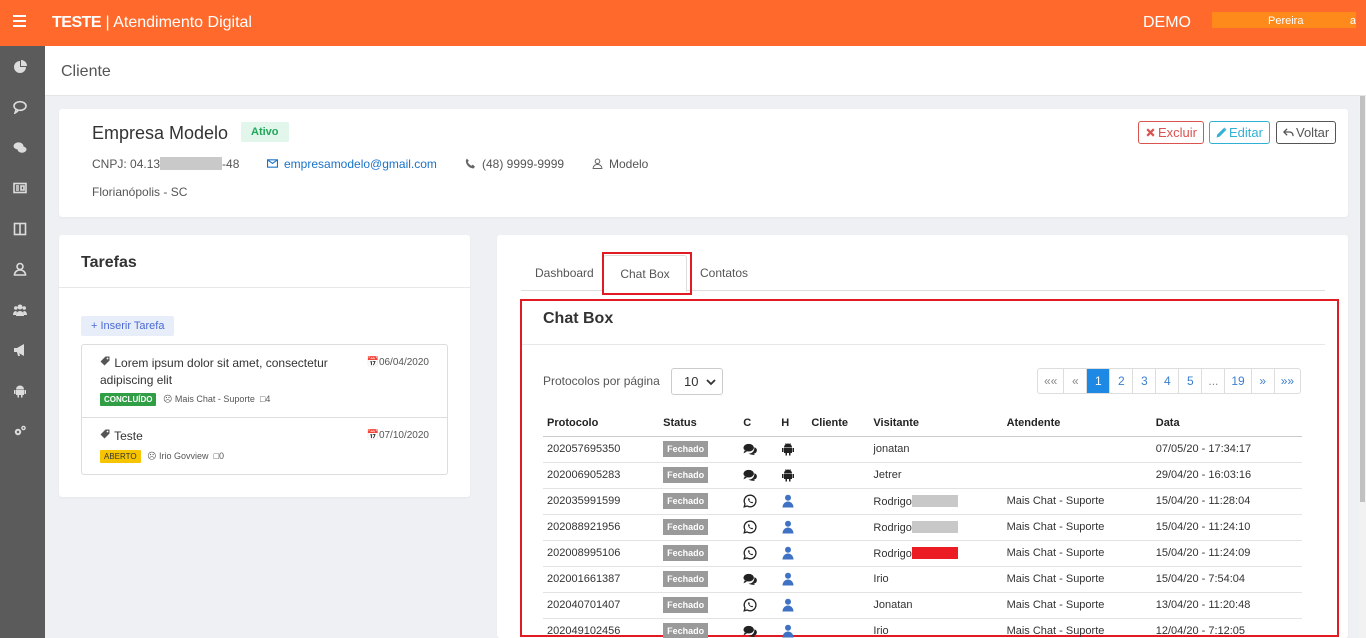 Image resolution: width=1366 pixels, height=638 pixels. I want to click on page-scrollbar, so click(1362, 367).